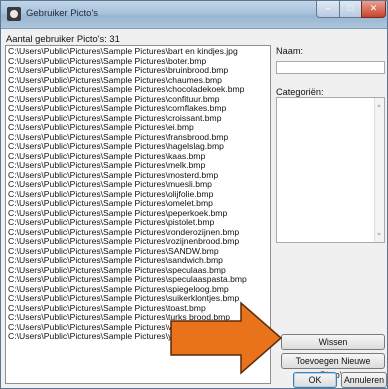 The width and height of the screenshot is (388, 389). I want to click on close-button: ✕, so click(373, 9).